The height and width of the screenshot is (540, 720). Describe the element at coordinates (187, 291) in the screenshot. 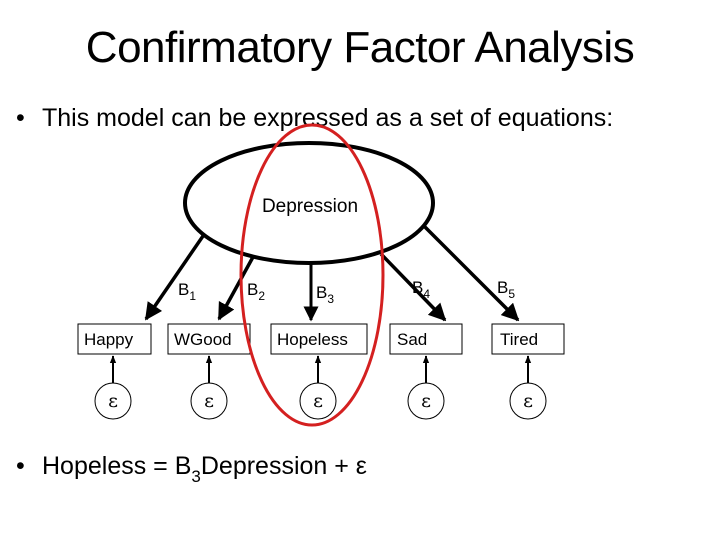

I see `loading-label-b1: B1` at that location.